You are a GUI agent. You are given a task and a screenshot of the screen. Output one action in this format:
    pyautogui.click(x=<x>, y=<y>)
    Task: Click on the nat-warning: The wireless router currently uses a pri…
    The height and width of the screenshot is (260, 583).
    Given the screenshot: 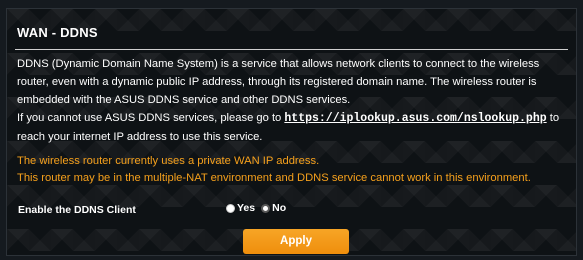 What is the action you would take?
    pyautogui.click(x=293, y=170)
    